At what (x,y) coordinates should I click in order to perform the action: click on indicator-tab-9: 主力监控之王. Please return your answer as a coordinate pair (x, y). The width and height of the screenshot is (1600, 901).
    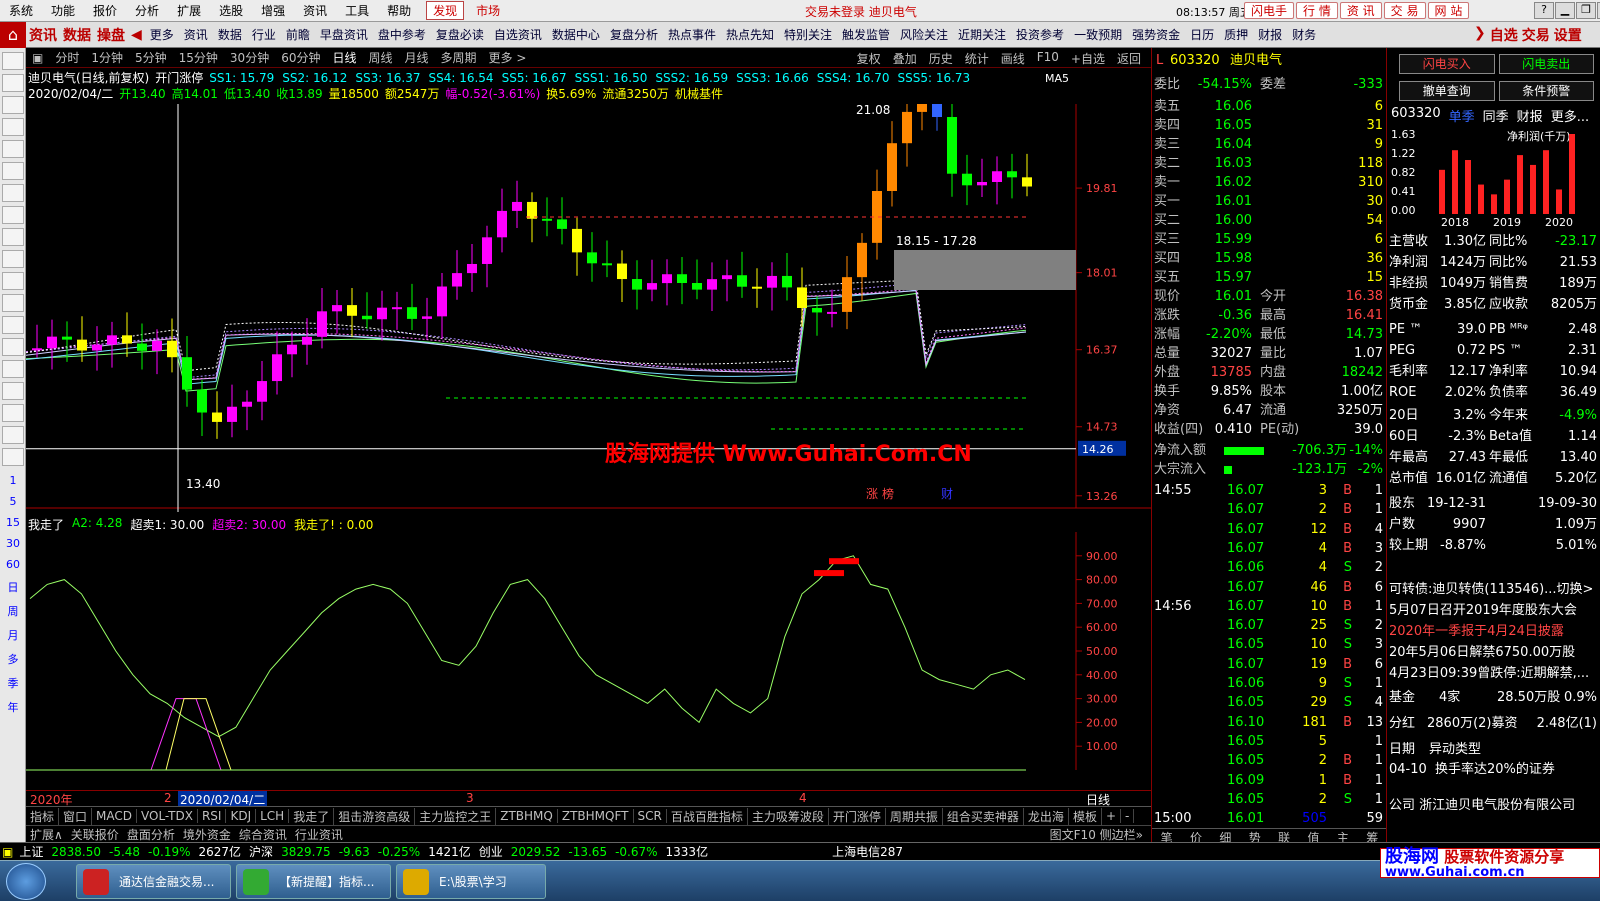
    Looking at the image, I should click on (456, 816).